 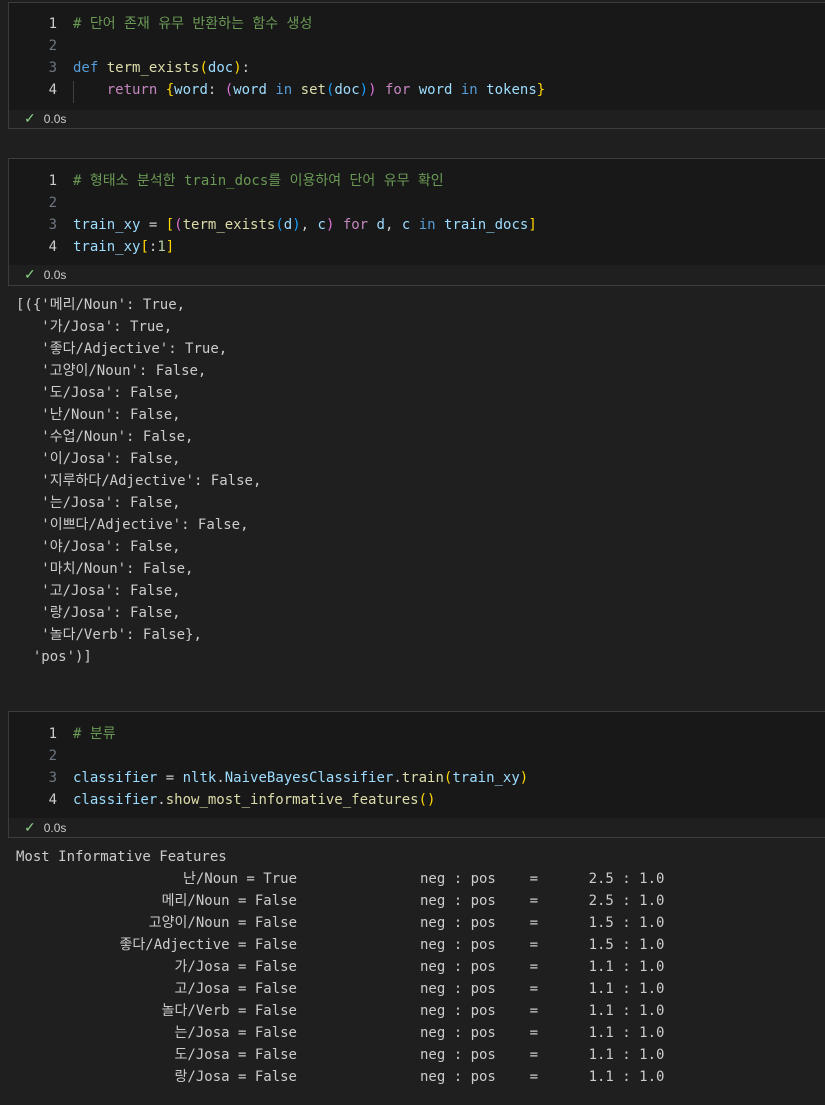 What do you see at coordinates (199, 778) in the screenshot?
I see `code-token: nltk` at bounding box center [199, 778].